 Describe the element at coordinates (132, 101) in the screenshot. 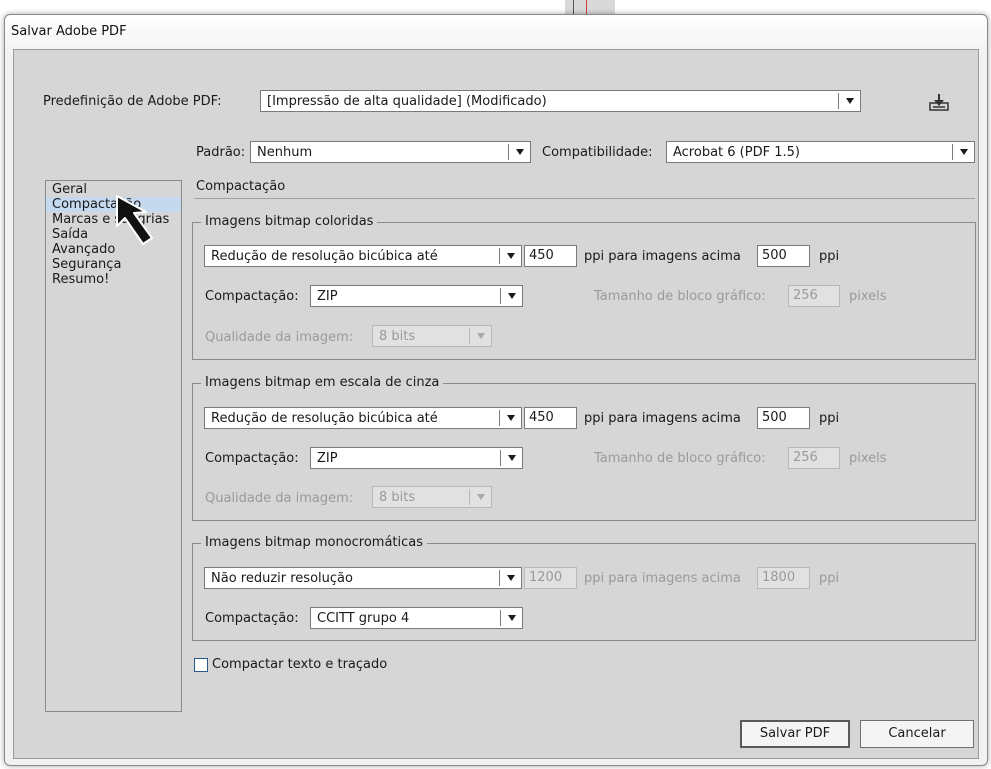

I see `preset-label: Predefinição de Adobe PDF:` at that location.